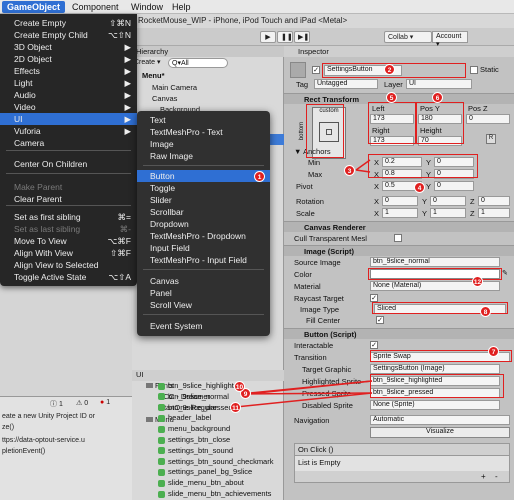 This screenshot has width=514, height=500. I want to click on menu-gameobject: GameObject, so click(34, 7).